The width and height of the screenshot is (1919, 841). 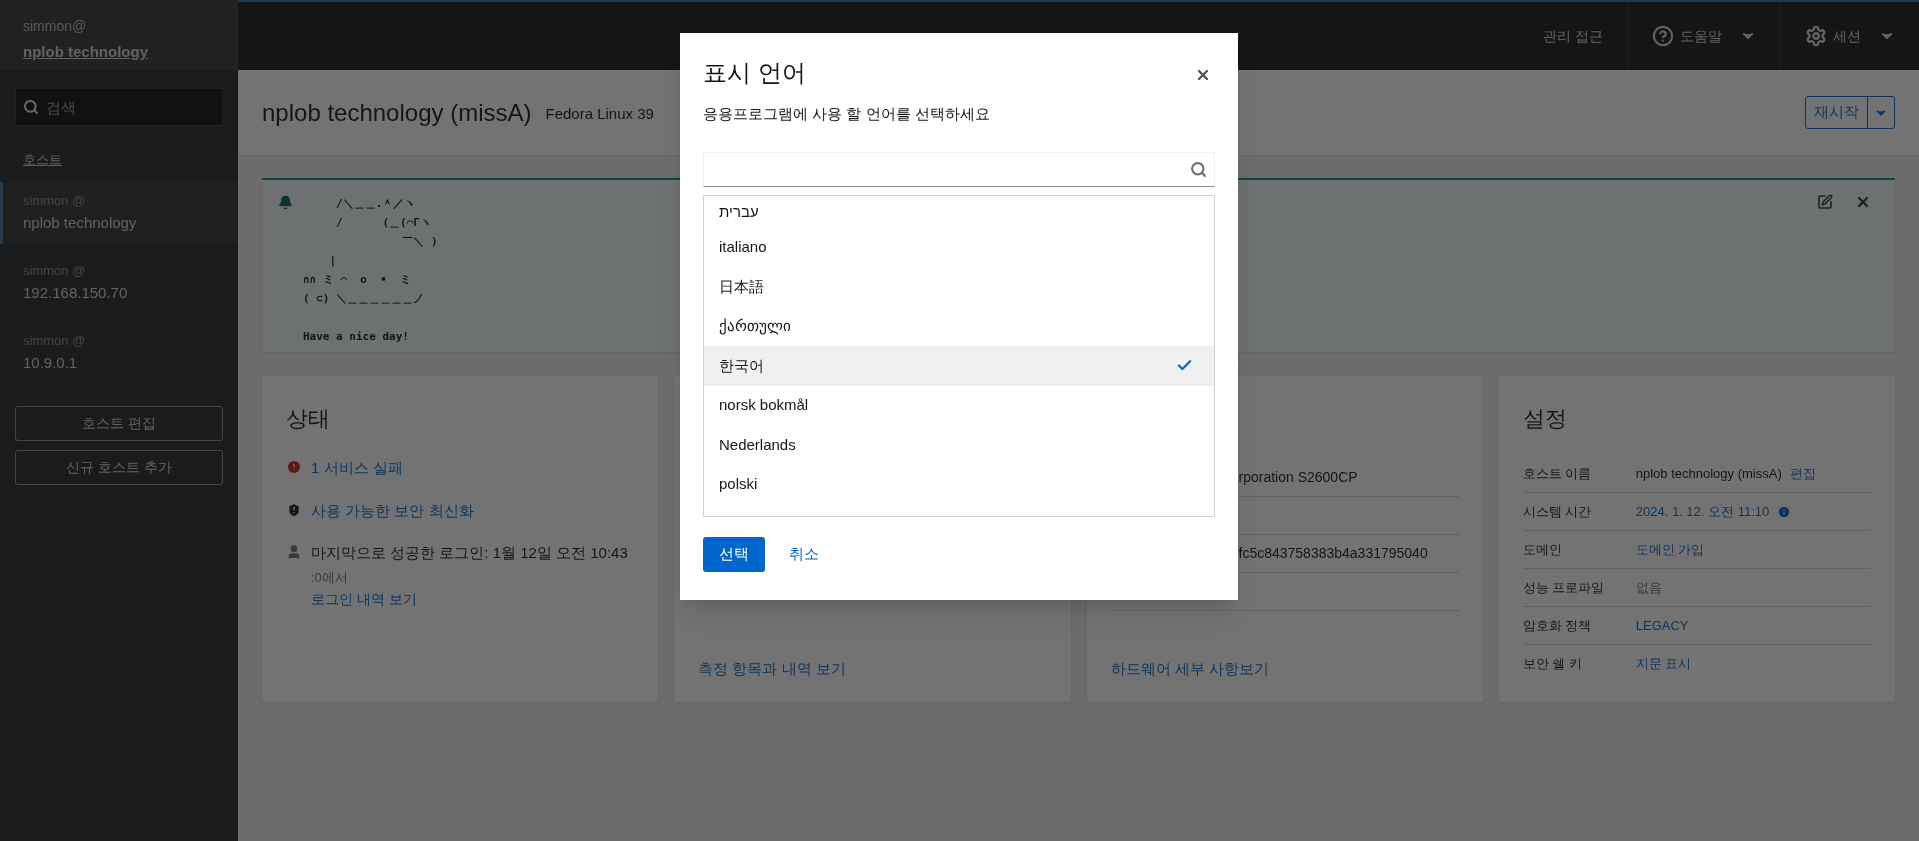 What do you see at coordinates (734, 554) in the screenshot?
I see `select-button: 선택` at bounding box center [734, 554].